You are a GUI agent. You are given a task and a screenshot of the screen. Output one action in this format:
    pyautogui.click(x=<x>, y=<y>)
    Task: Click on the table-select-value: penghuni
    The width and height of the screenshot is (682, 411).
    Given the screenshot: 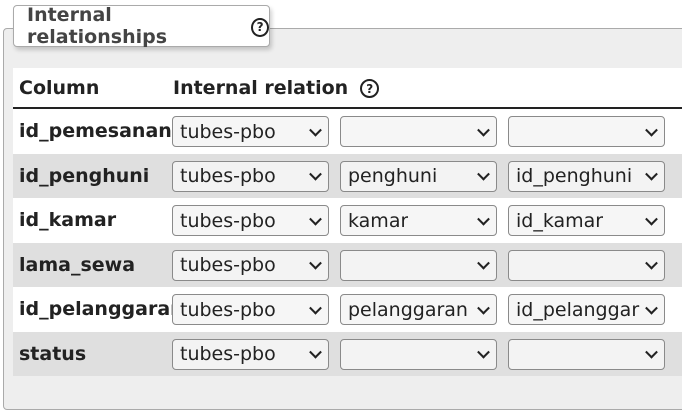 What is the action you would take?
    pyautogui.click(x=393, y=176)
    